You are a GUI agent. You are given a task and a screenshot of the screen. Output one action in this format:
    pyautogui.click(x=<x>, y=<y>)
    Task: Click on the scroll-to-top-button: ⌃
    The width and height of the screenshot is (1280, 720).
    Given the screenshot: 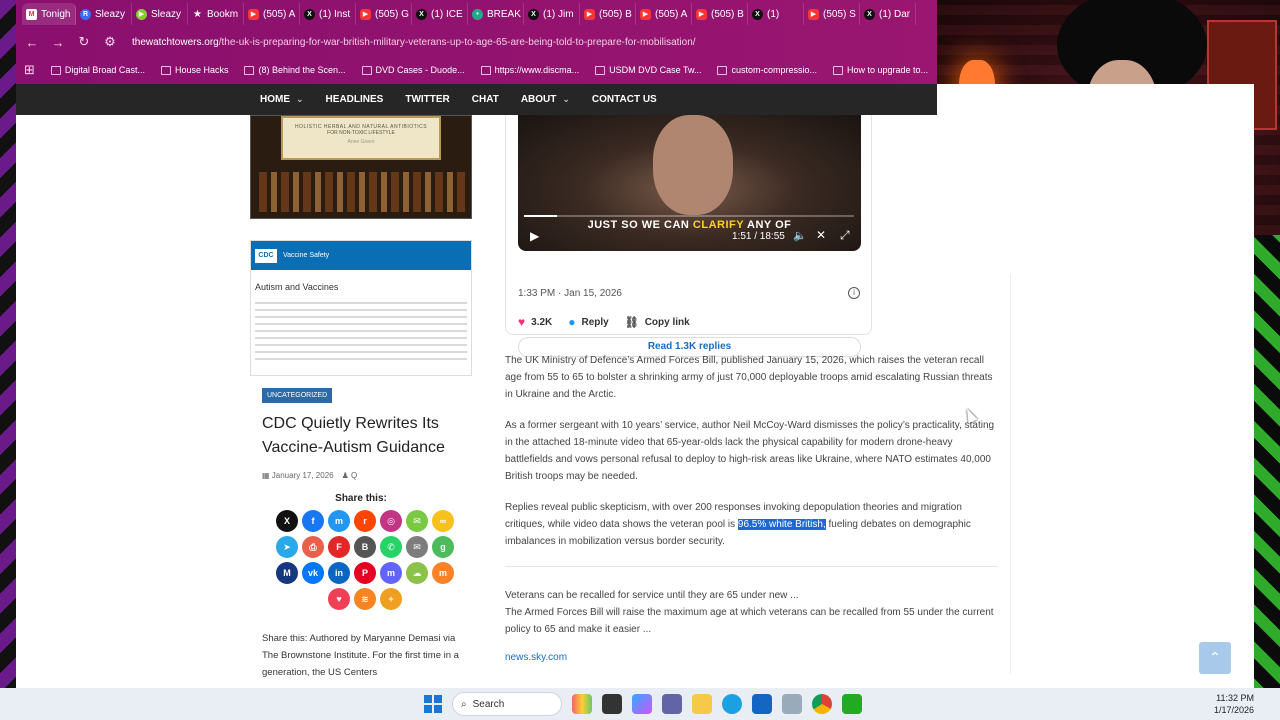 What is the action you would take?
    pyautogui.click(x=1215, y=658)
    